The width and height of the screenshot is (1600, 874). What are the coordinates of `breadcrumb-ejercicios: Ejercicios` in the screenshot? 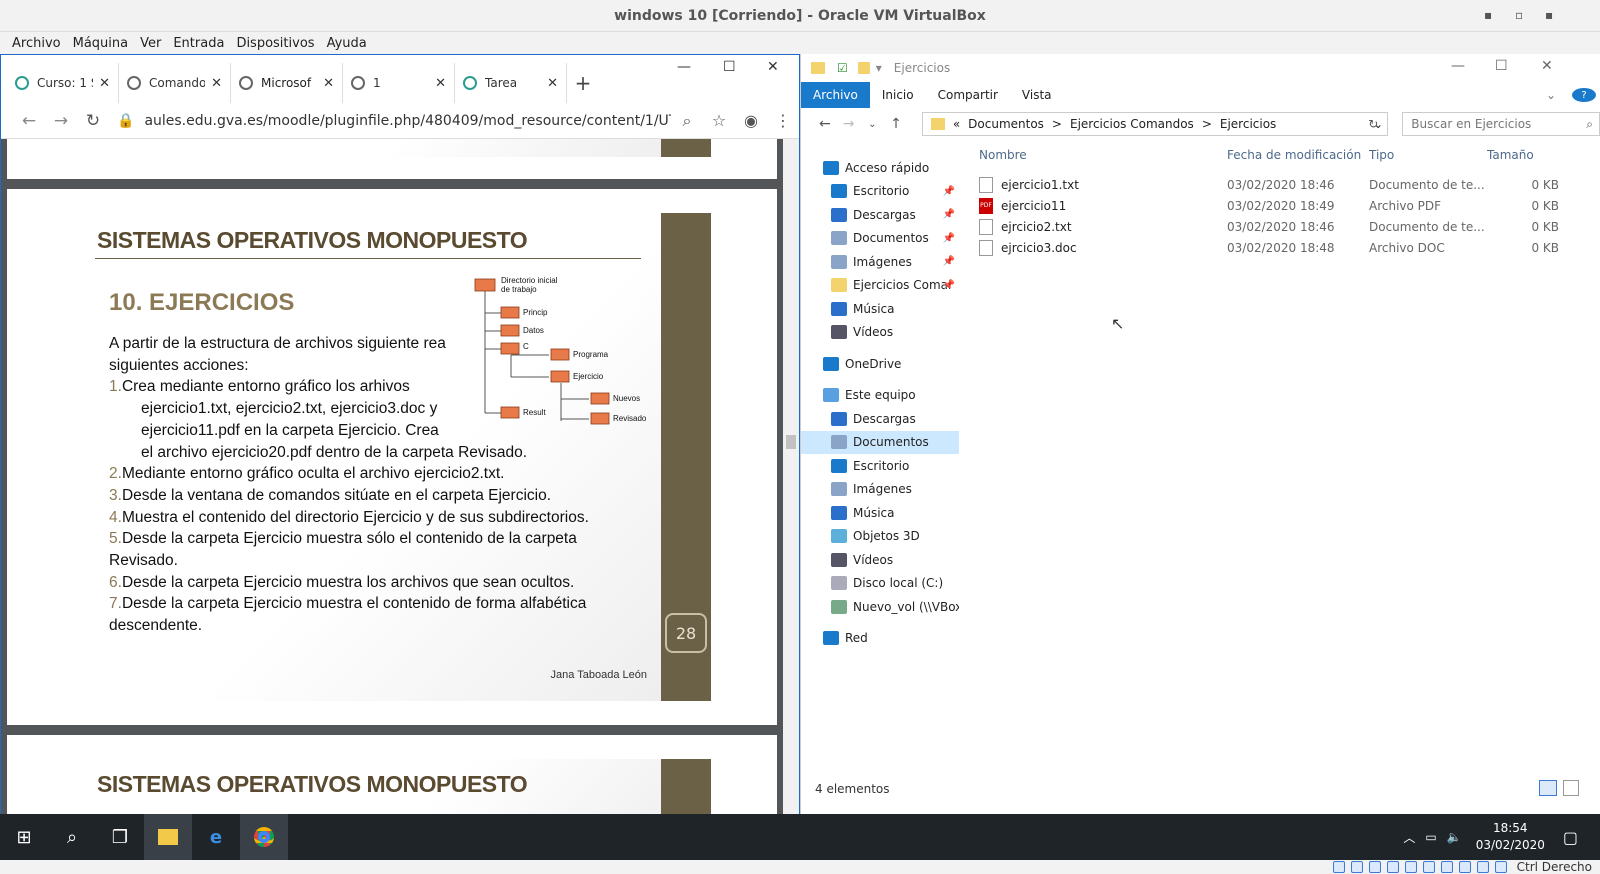 It's located at (1248, 124).